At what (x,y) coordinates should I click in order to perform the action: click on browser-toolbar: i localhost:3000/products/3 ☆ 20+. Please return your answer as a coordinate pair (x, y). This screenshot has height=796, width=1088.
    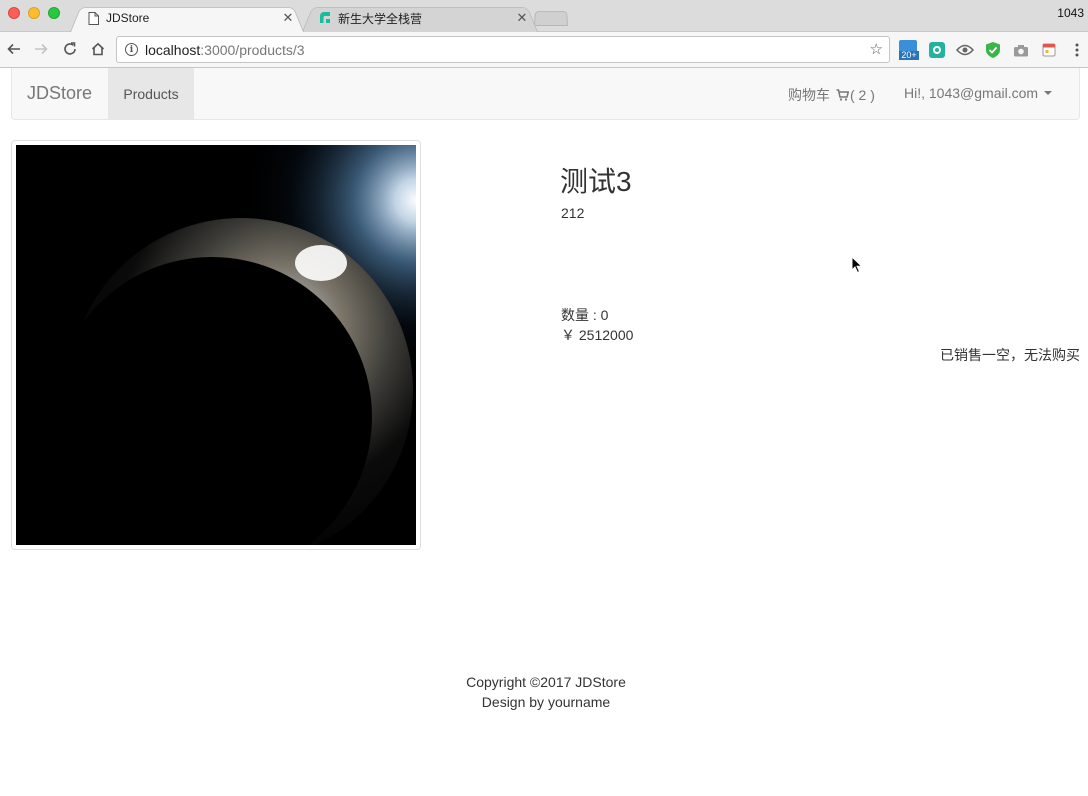
    Looking at the image, I should click on (544, 50).